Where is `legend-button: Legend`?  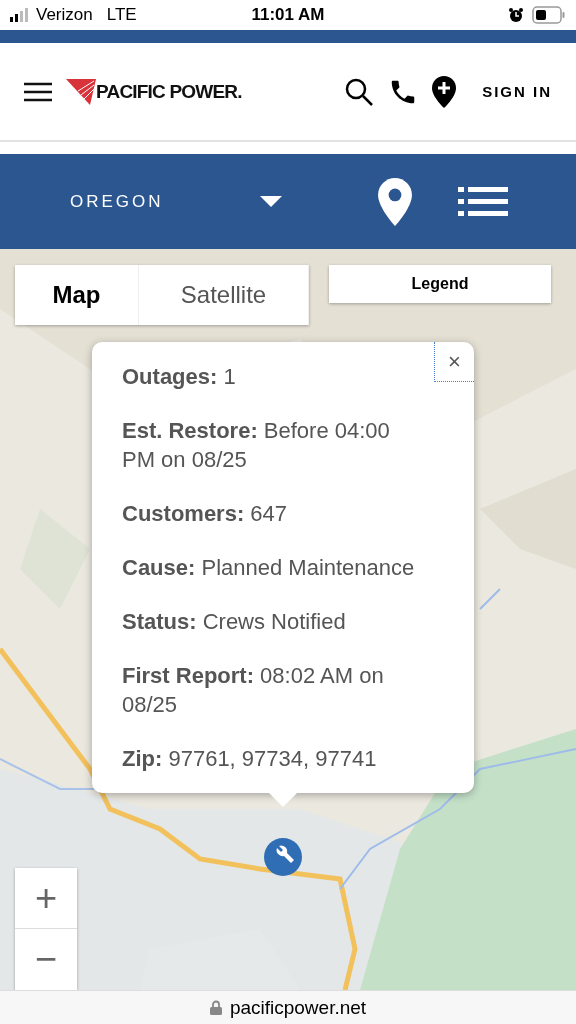
legend-button: Legend is located at coordinates (440, 284).